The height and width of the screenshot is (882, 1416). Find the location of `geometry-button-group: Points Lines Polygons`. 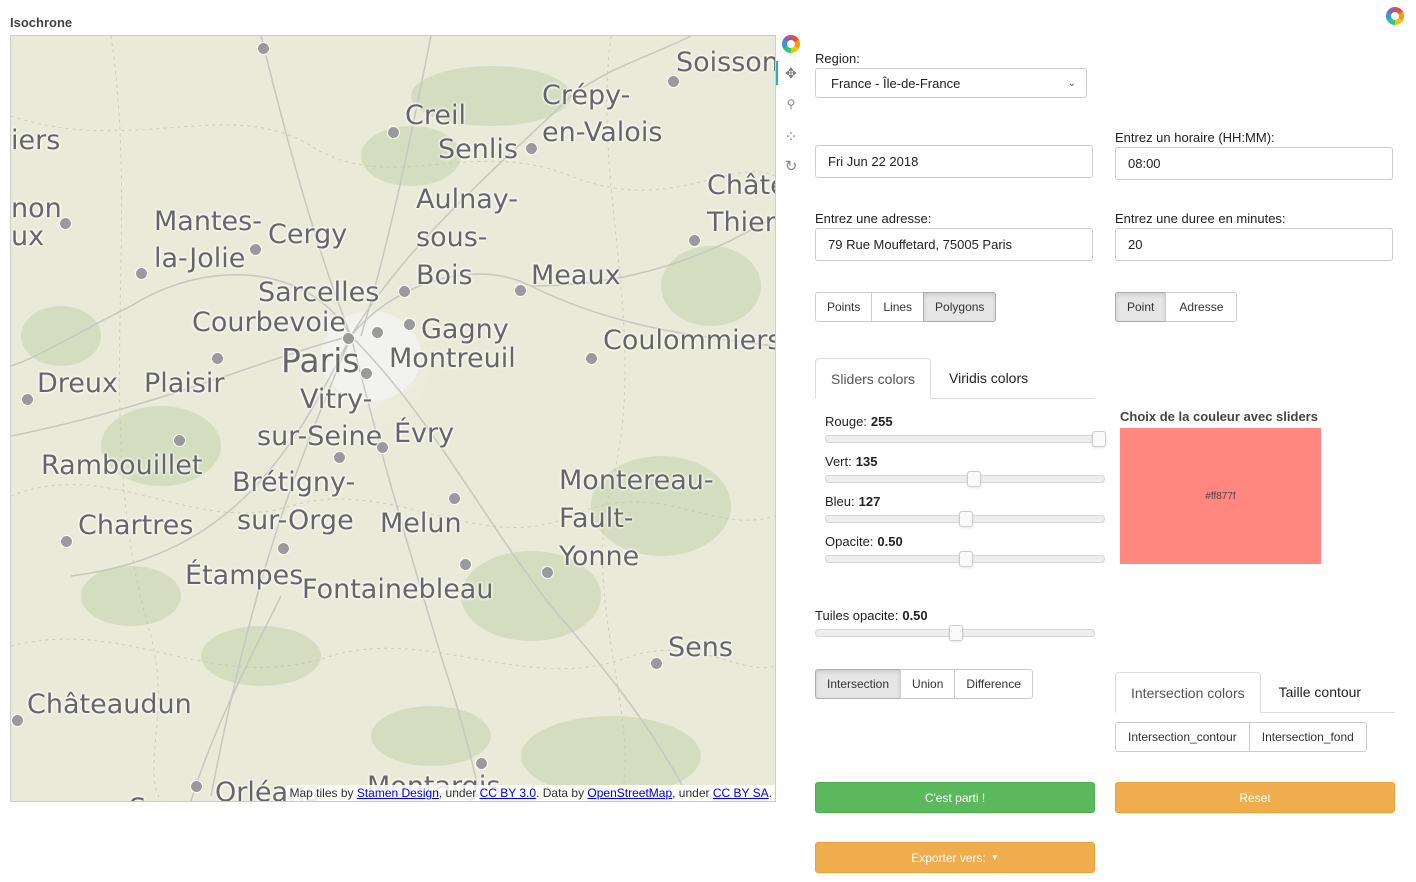

geometry-button-group: Points Lines Polygons is located at coordinates (906, 307).